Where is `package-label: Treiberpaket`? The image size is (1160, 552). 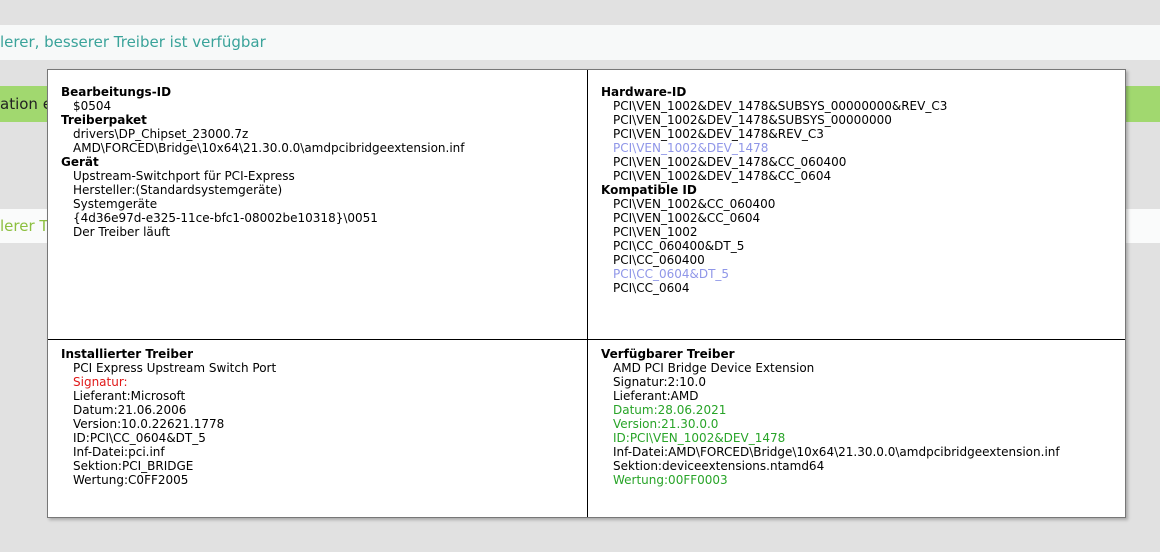
package-label: Treiberpaket is located at coordinates (104, 120).